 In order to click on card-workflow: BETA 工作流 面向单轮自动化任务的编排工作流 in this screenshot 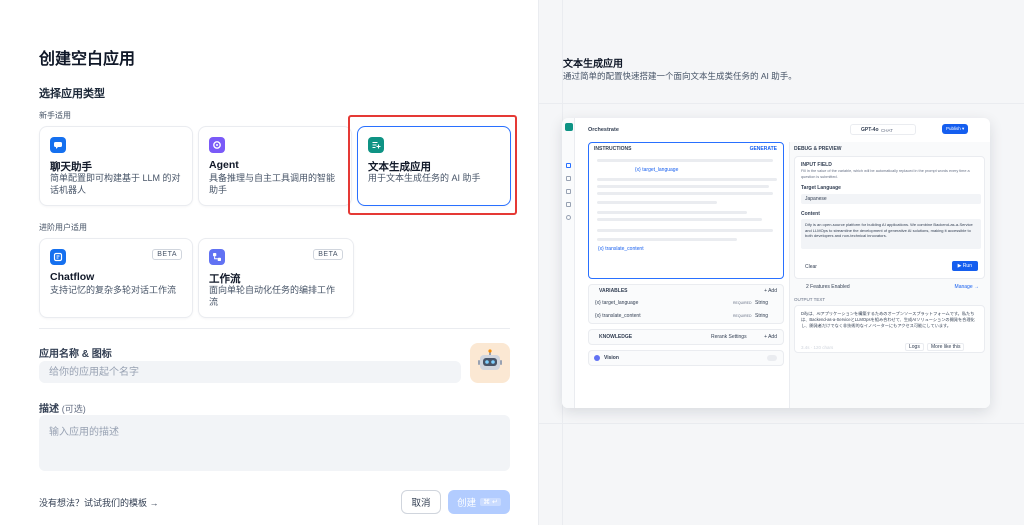, I will do `click(276, 278)`.